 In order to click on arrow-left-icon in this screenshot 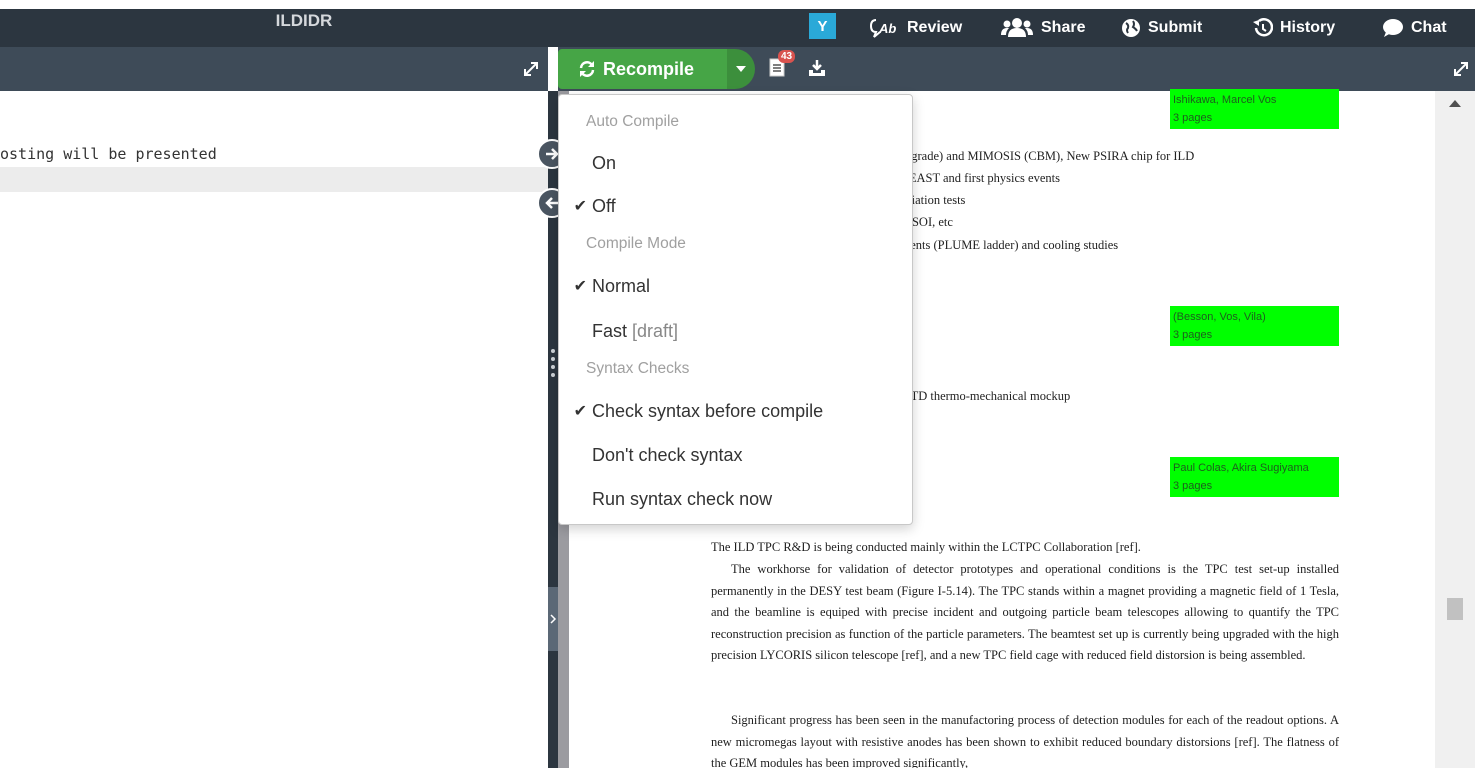, I will do `click(551, 203)`.